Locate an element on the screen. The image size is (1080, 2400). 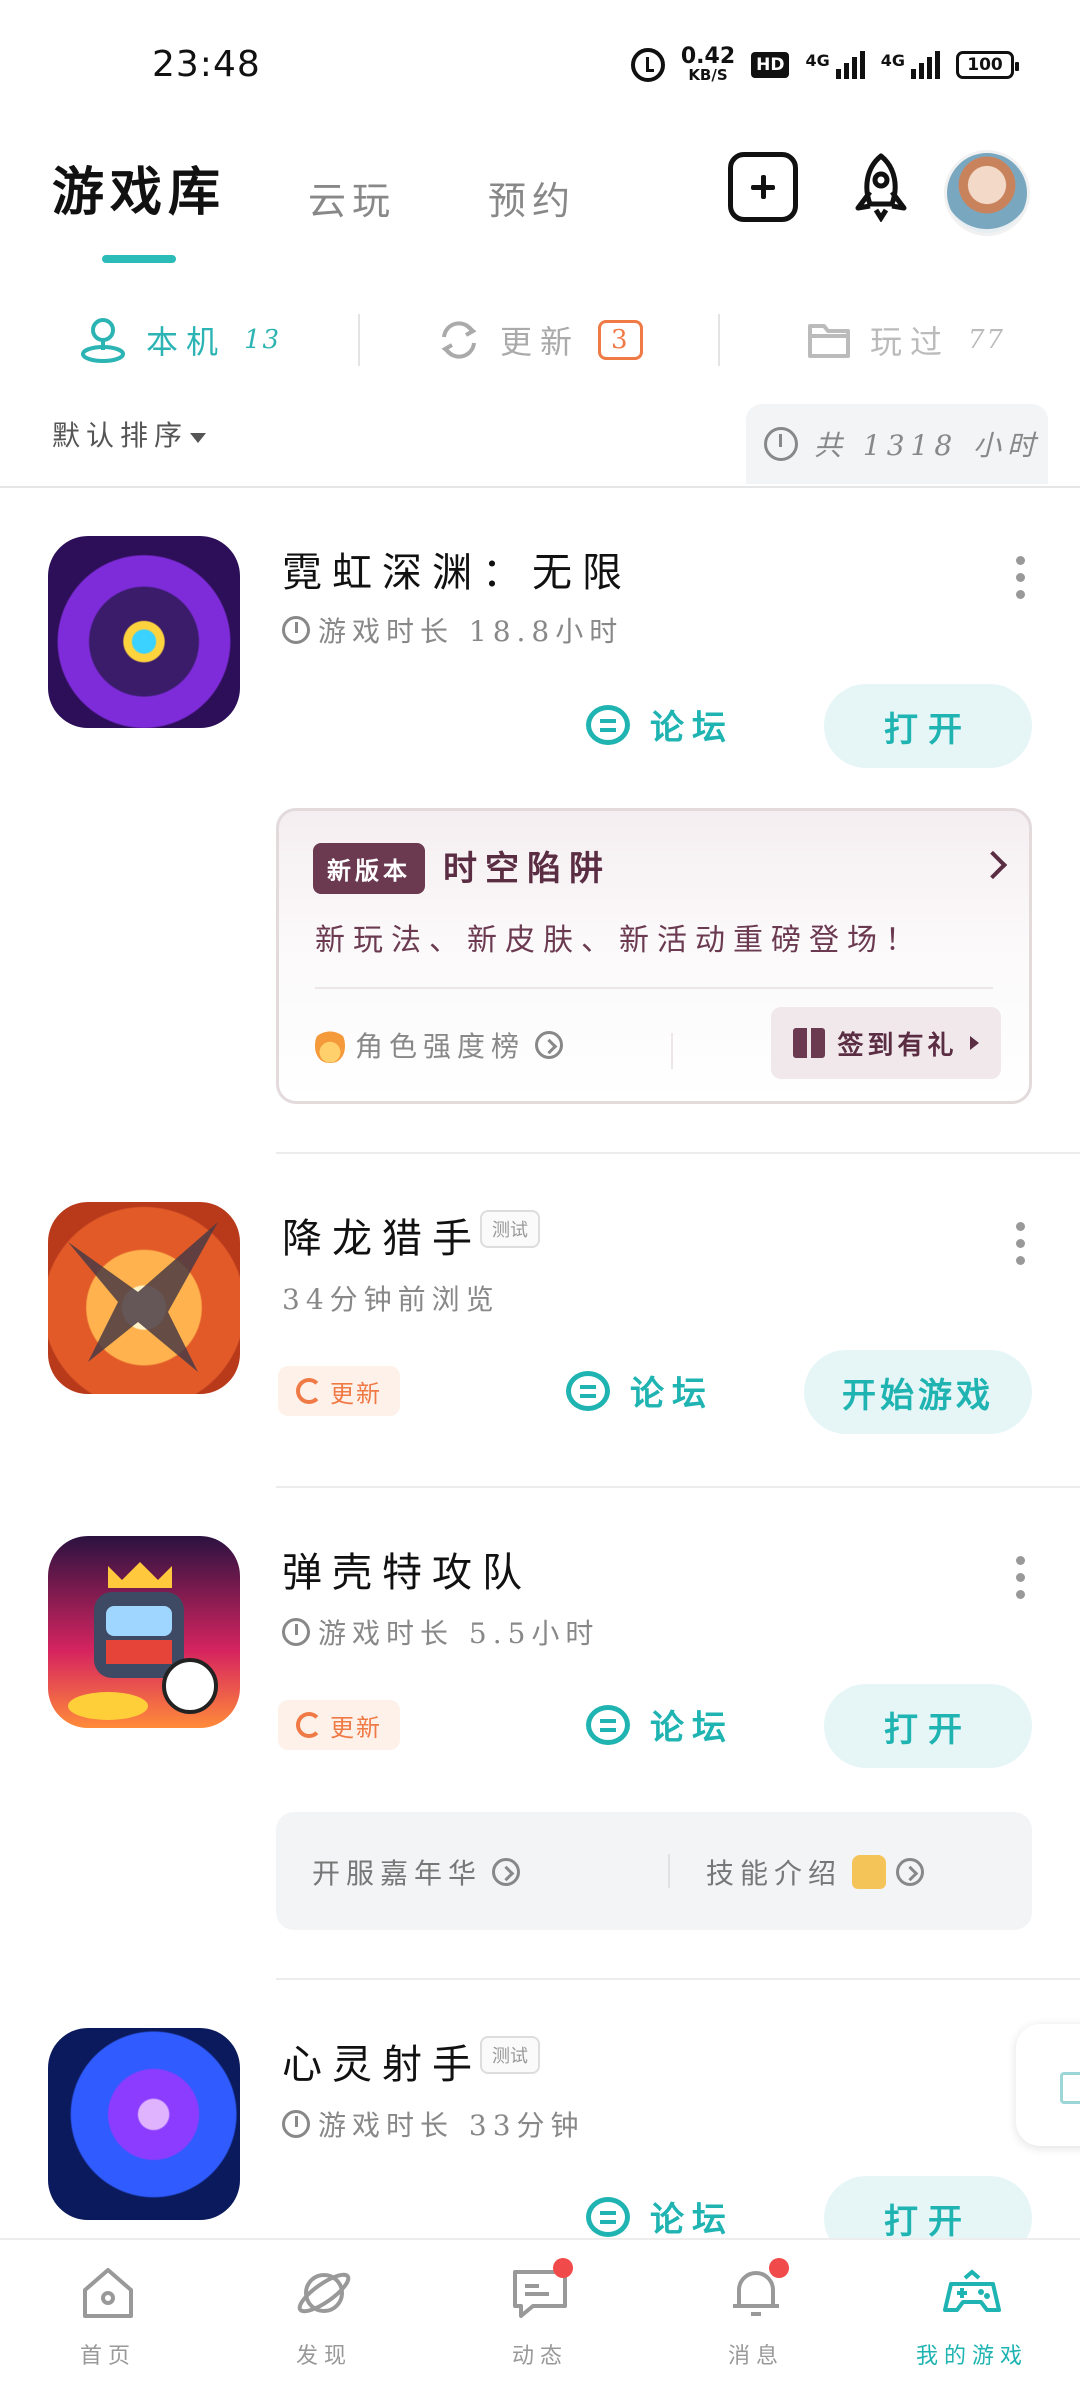
nav-home: 首页 is located at coordinates (108, 2316).